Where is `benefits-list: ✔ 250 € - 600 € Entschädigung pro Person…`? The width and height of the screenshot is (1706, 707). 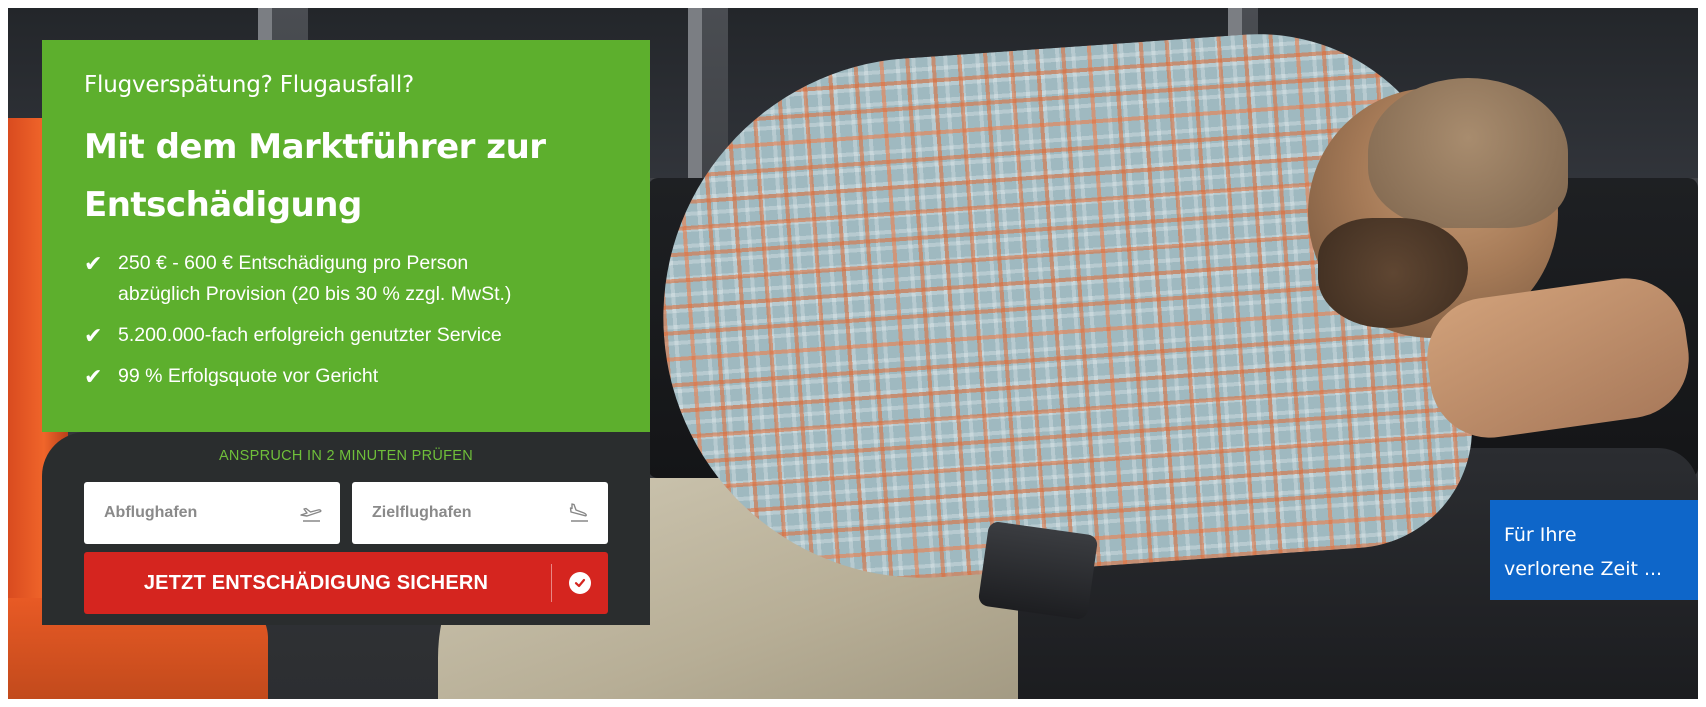 benefits-list: ✔ 250 € - 600 € Entschädigung pro Person… is located at coordinates (347, 320).